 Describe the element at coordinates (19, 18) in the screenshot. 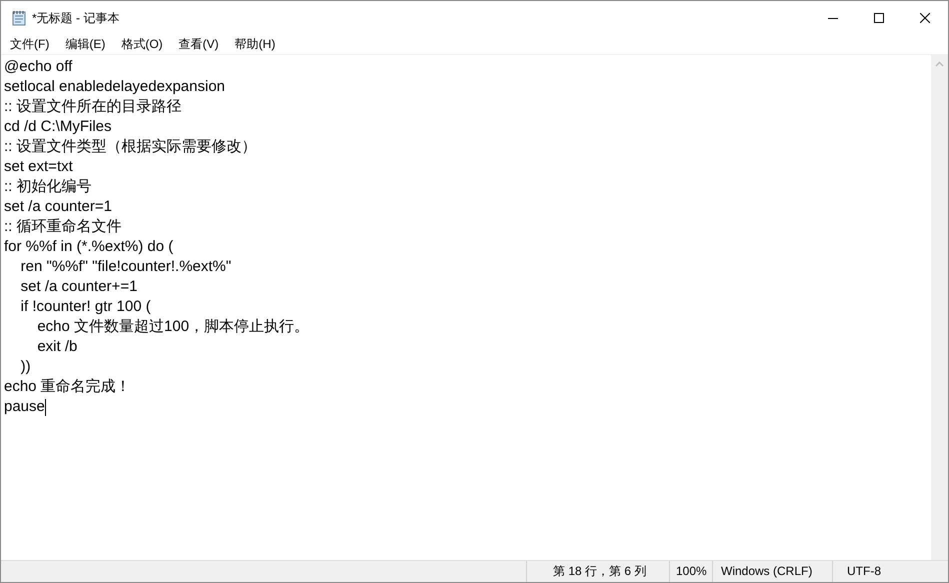

I see `notepad-icon` at that location.